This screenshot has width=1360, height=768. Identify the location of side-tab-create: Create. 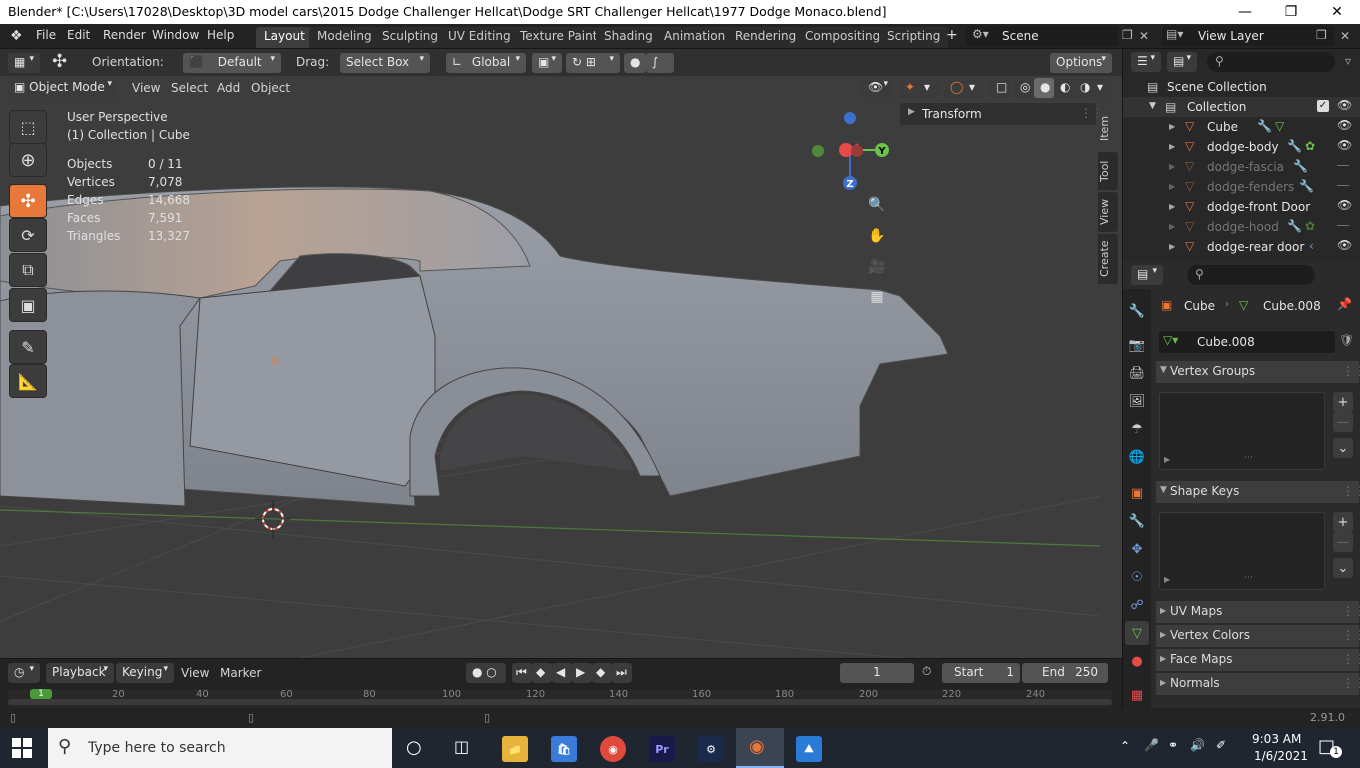
(1108, 259).